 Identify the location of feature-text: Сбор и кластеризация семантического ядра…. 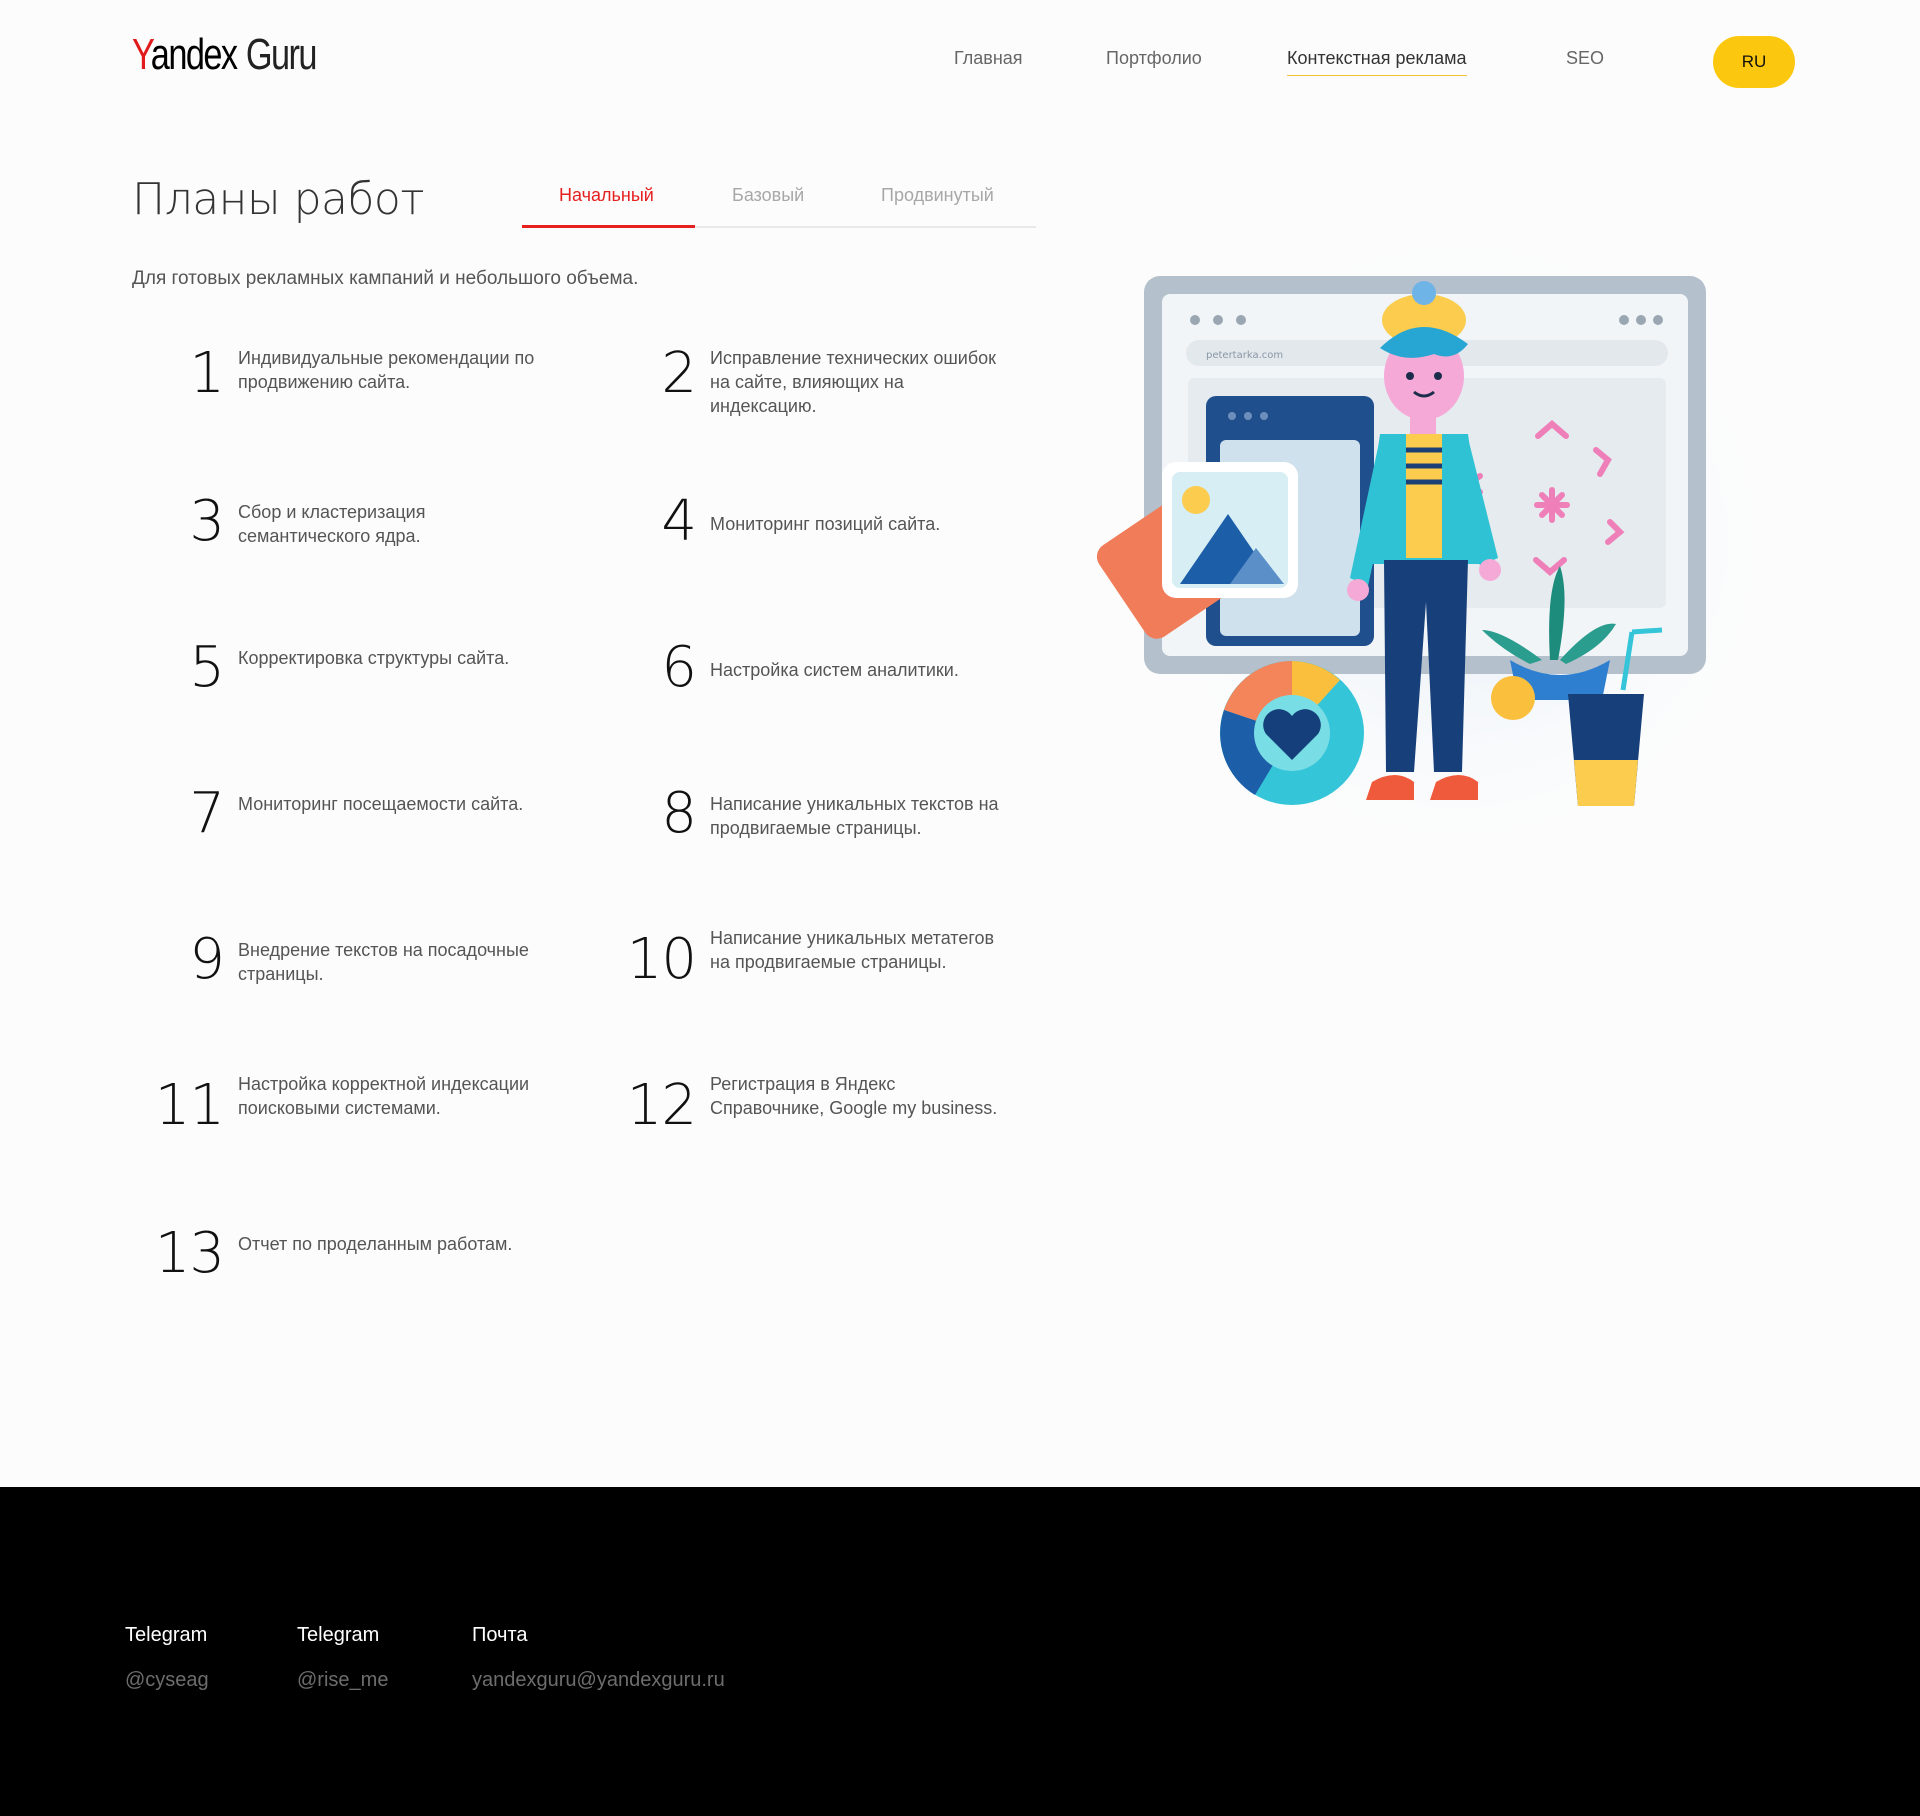
(332, 524).